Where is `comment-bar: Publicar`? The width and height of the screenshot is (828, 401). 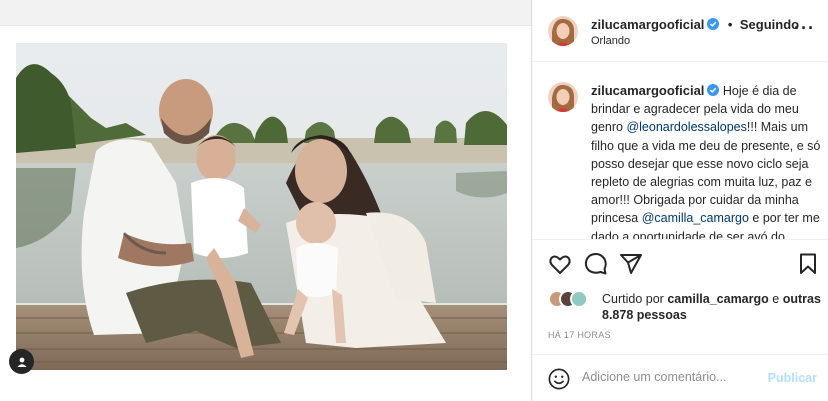
comment-bar: Publicar is located at coordinates (680, 377).